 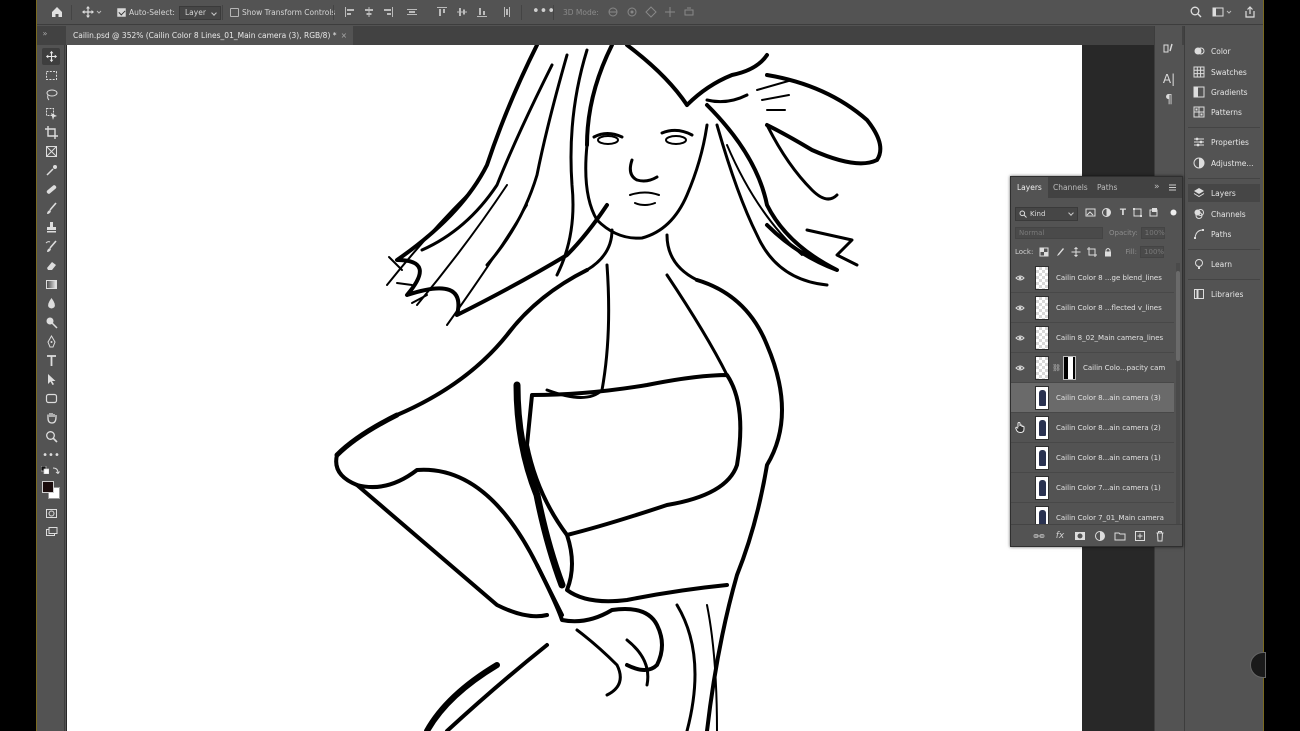 I want to click on dock-item-layers: Layers, so click(x=1224, y=193).